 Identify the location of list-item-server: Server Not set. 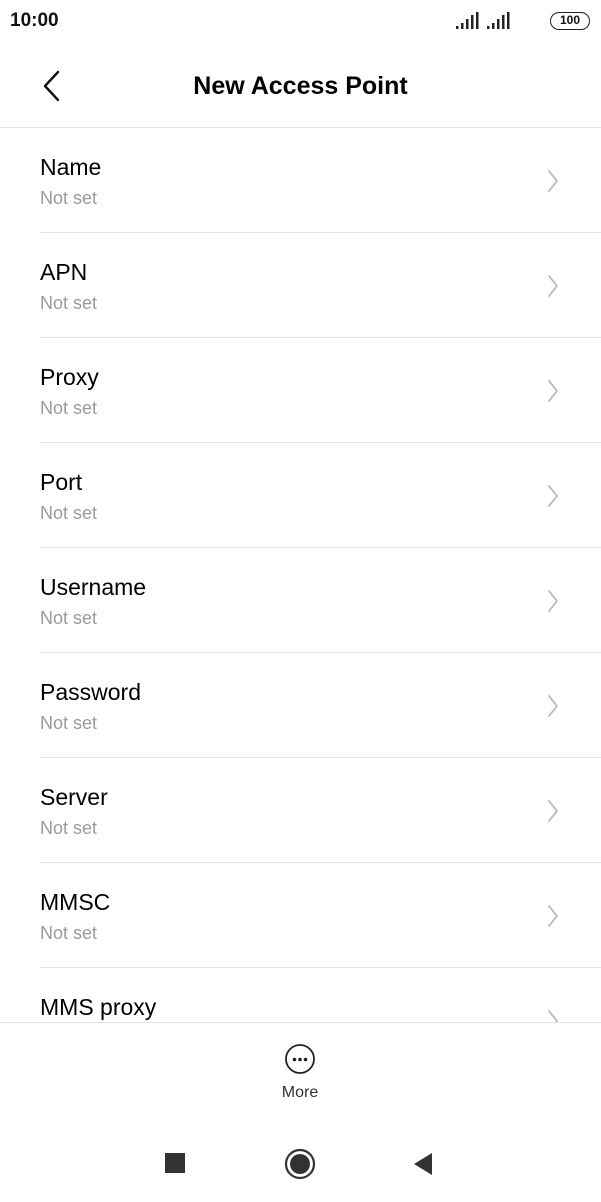
(300, 810).